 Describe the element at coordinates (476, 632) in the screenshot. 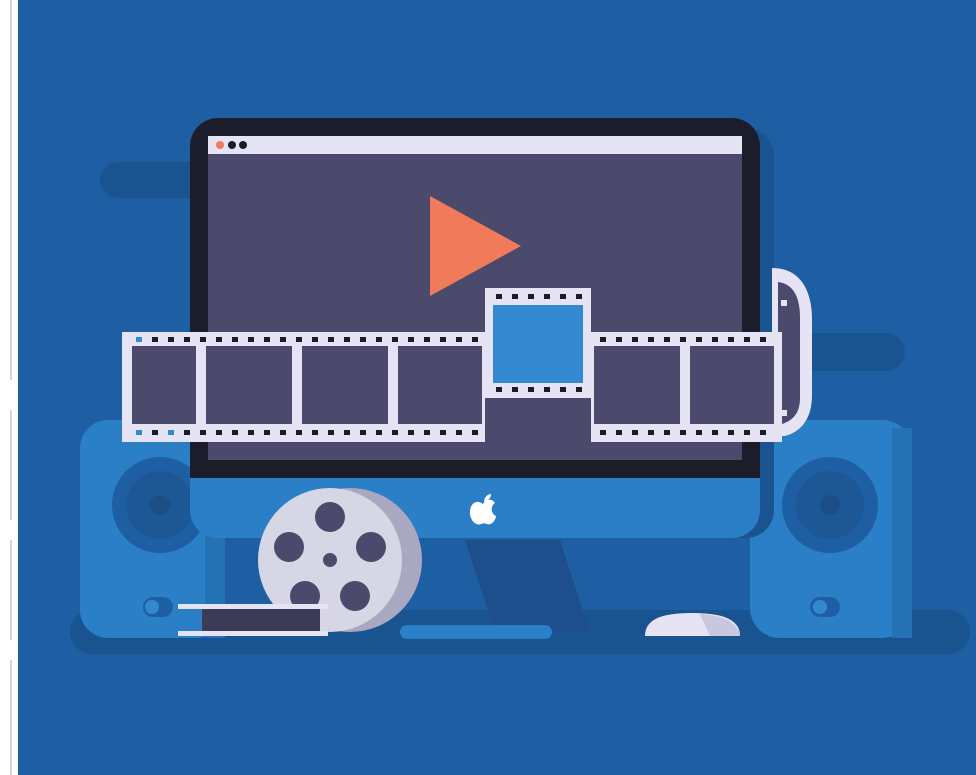

I see `monitor-stand-base` at that location.